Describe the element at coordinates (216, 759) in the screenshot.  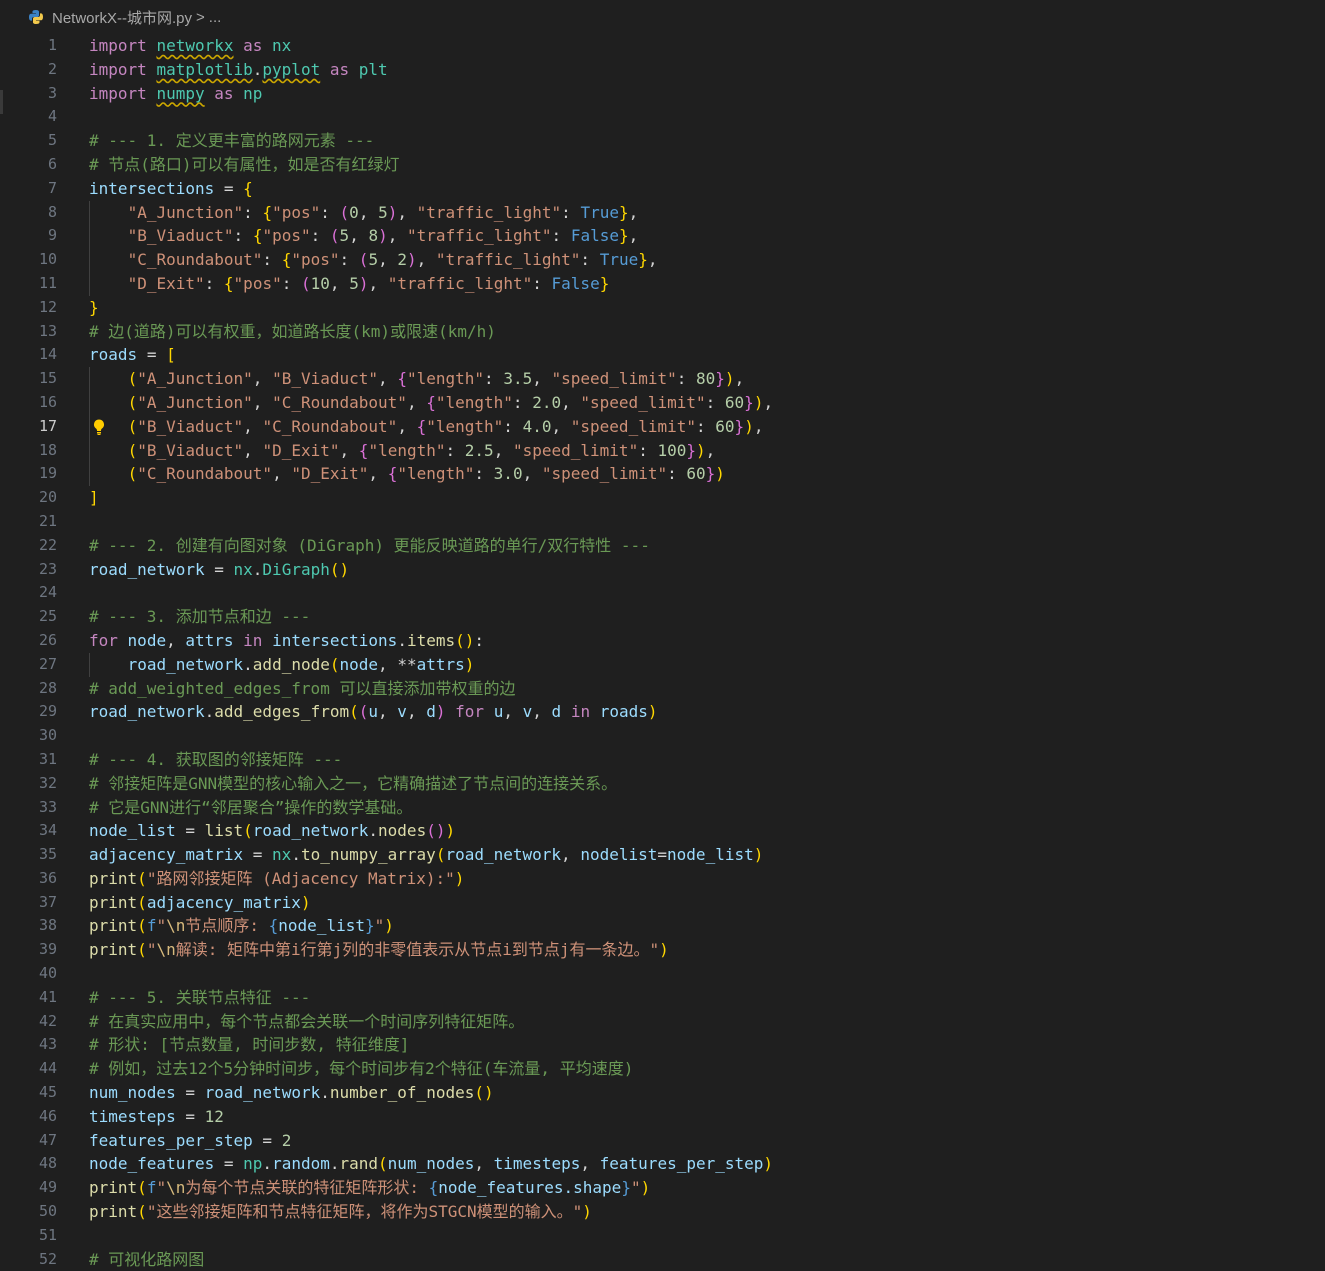
I see `code-text: # --- 4. 获取图的邻接矩阵 ---` at that location.